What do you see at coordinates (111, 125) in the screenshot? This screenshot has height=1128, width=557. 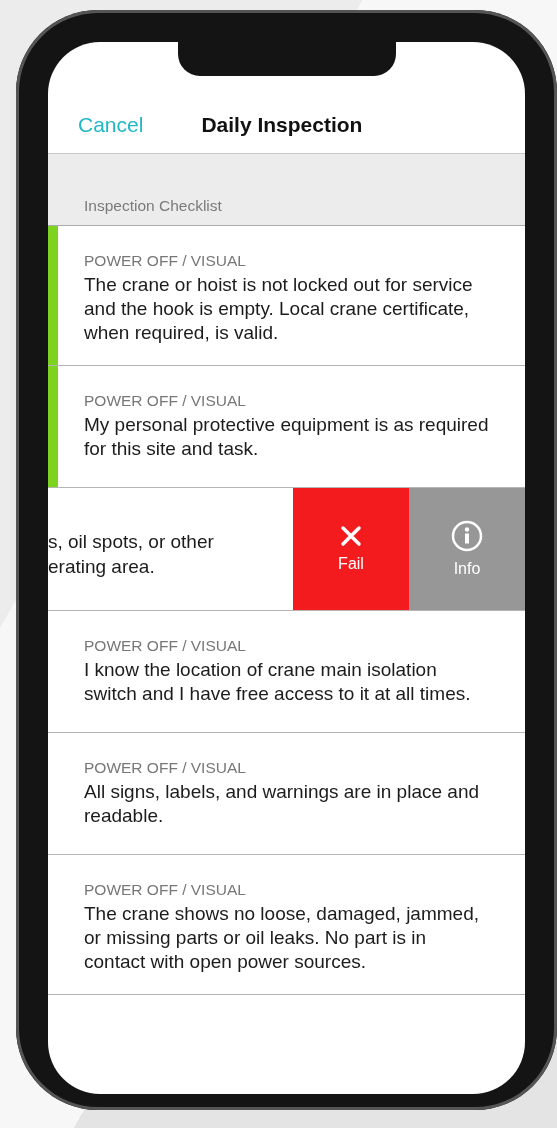 I see `cancel-button: Cancel` at bounding box center [111, 125].